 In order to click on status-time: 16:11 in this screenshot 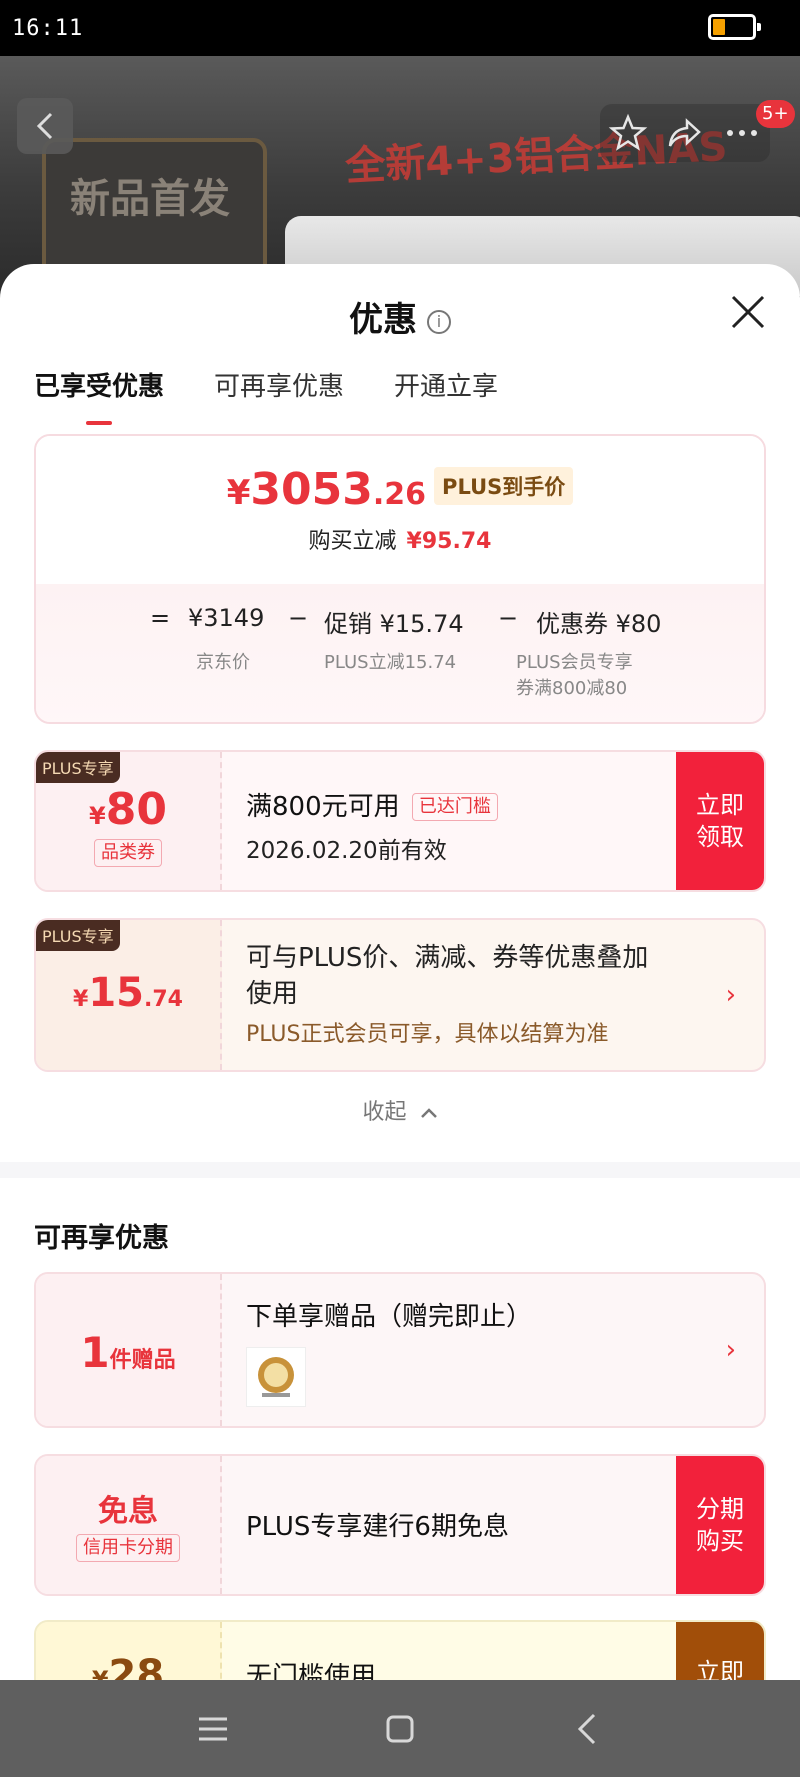, I will do `click(48, 28)`.